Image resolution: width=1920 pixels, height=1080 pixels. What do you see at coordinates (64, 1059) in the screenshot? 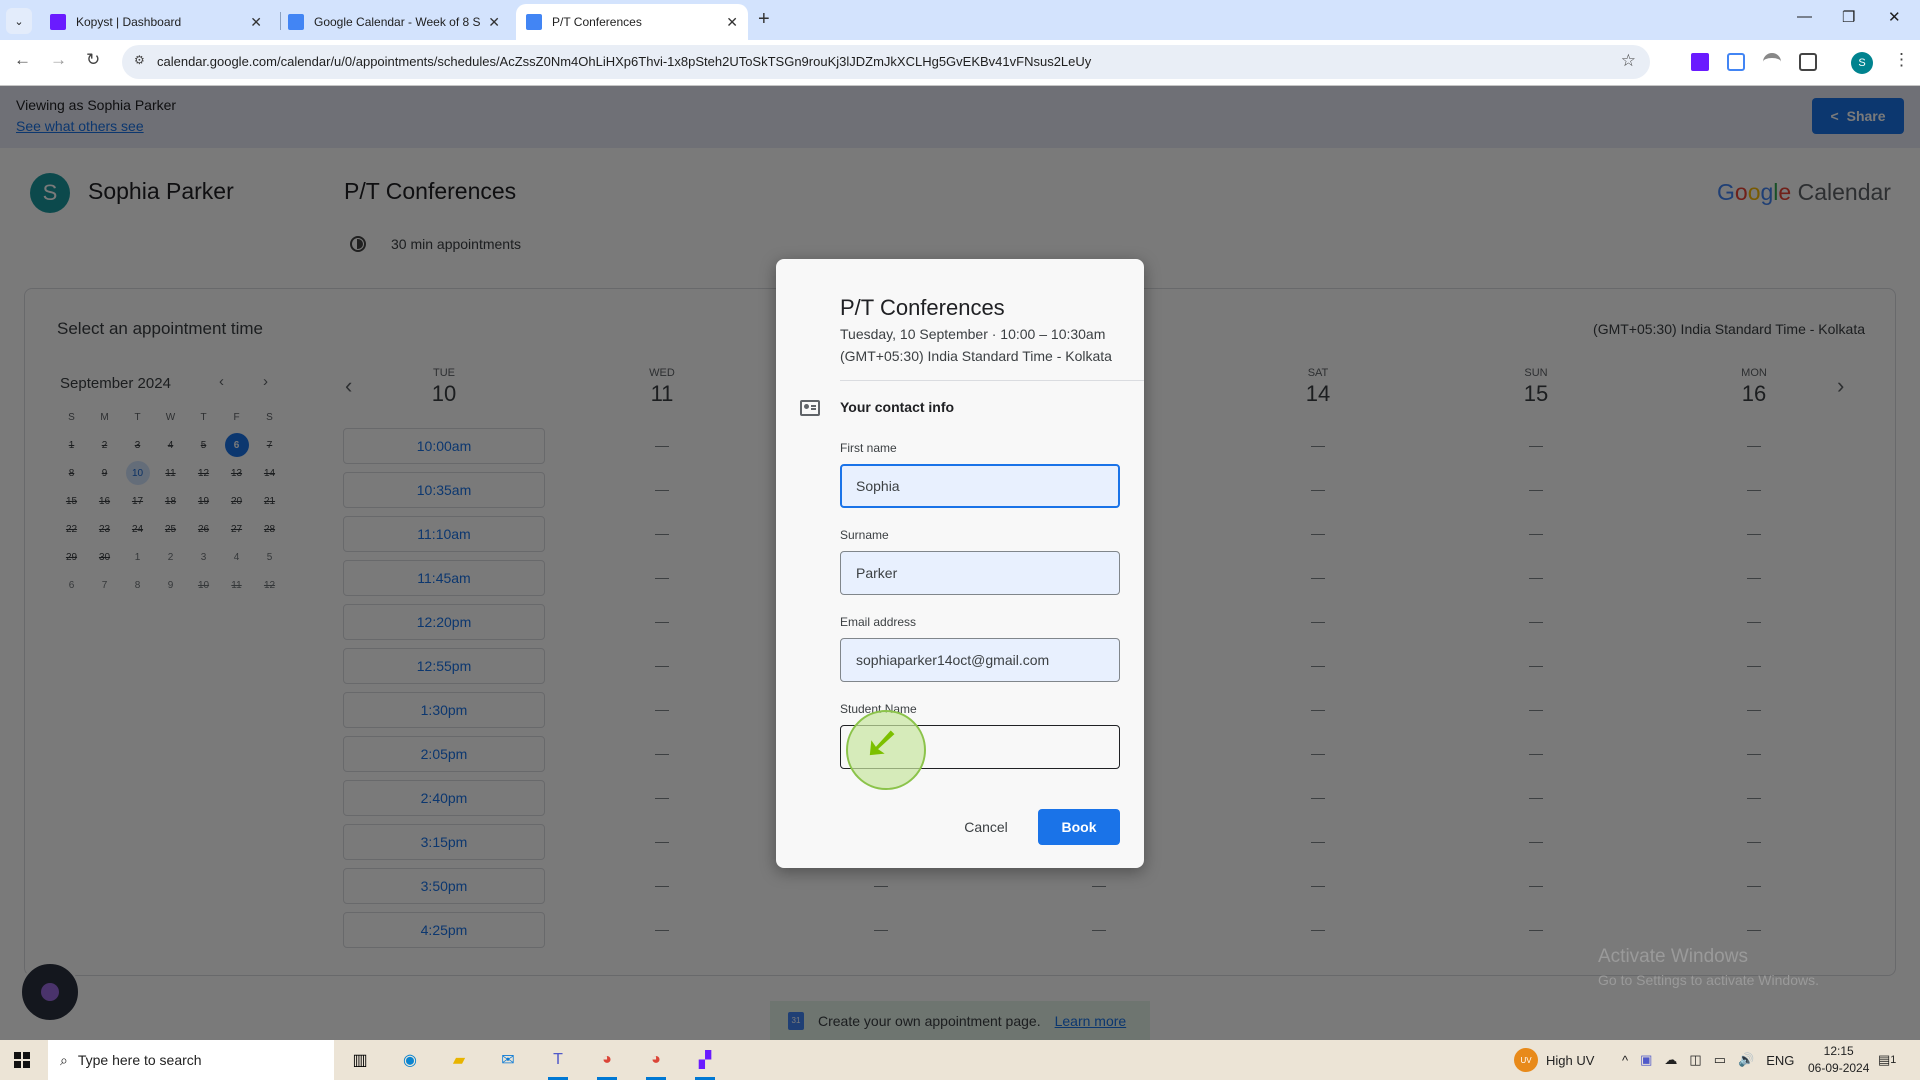
I see `search-icon: ⌕` at bounding box center [64, 1059].